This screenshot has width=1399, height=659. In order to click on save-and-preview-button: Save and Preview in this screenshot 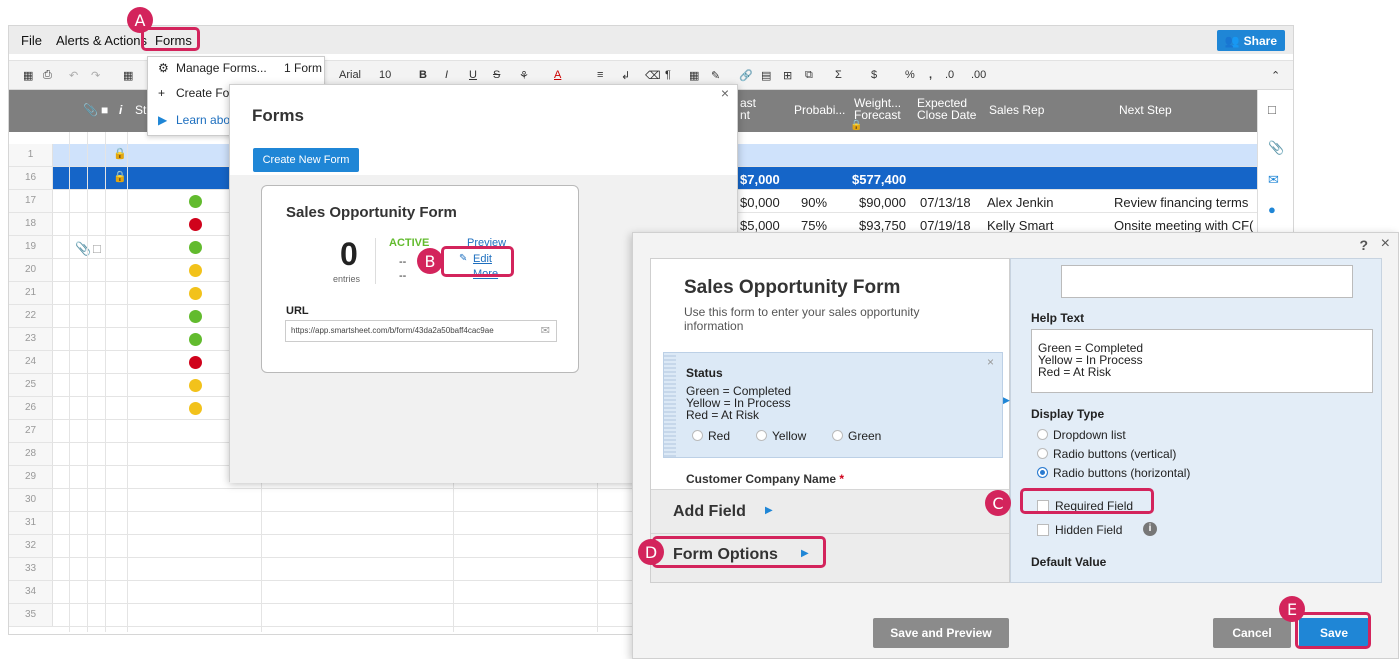, I will do `click(941, 633)`.